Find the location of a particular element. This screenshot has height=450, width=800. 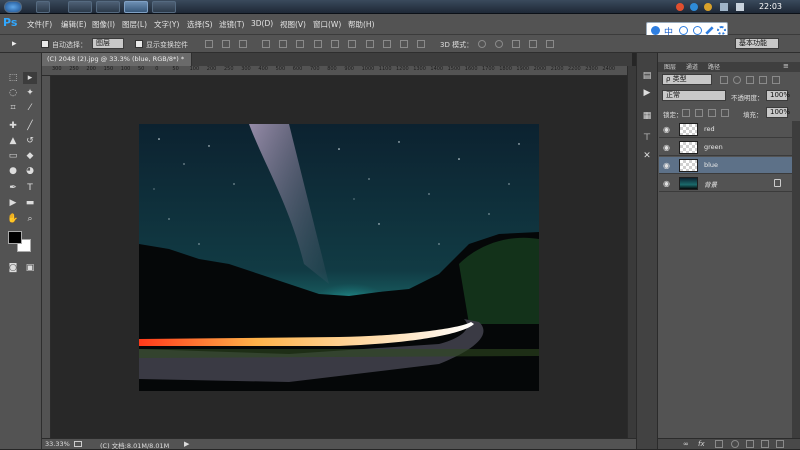

distribute-right-icon is located at coordinates (404, 44).